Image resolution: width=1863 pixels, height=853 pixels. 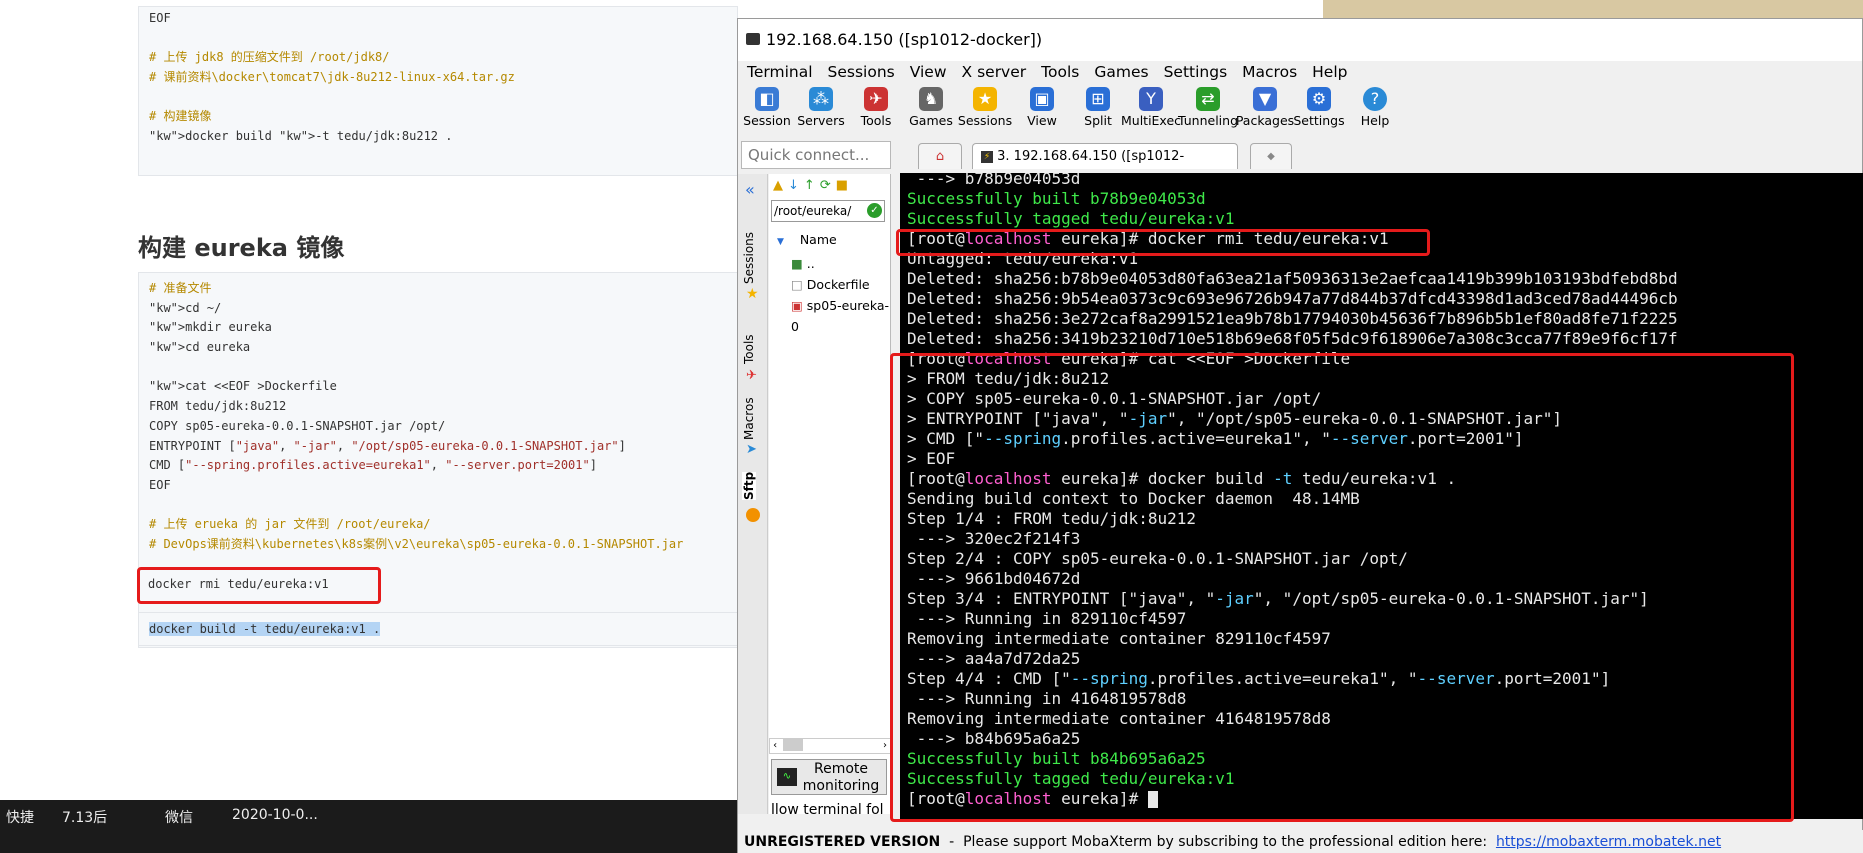 What do you see at coordinates (1151, 120) in the screenshot?
I see `toolbar-label: MultiExec` at bounding box center [1151, 120].